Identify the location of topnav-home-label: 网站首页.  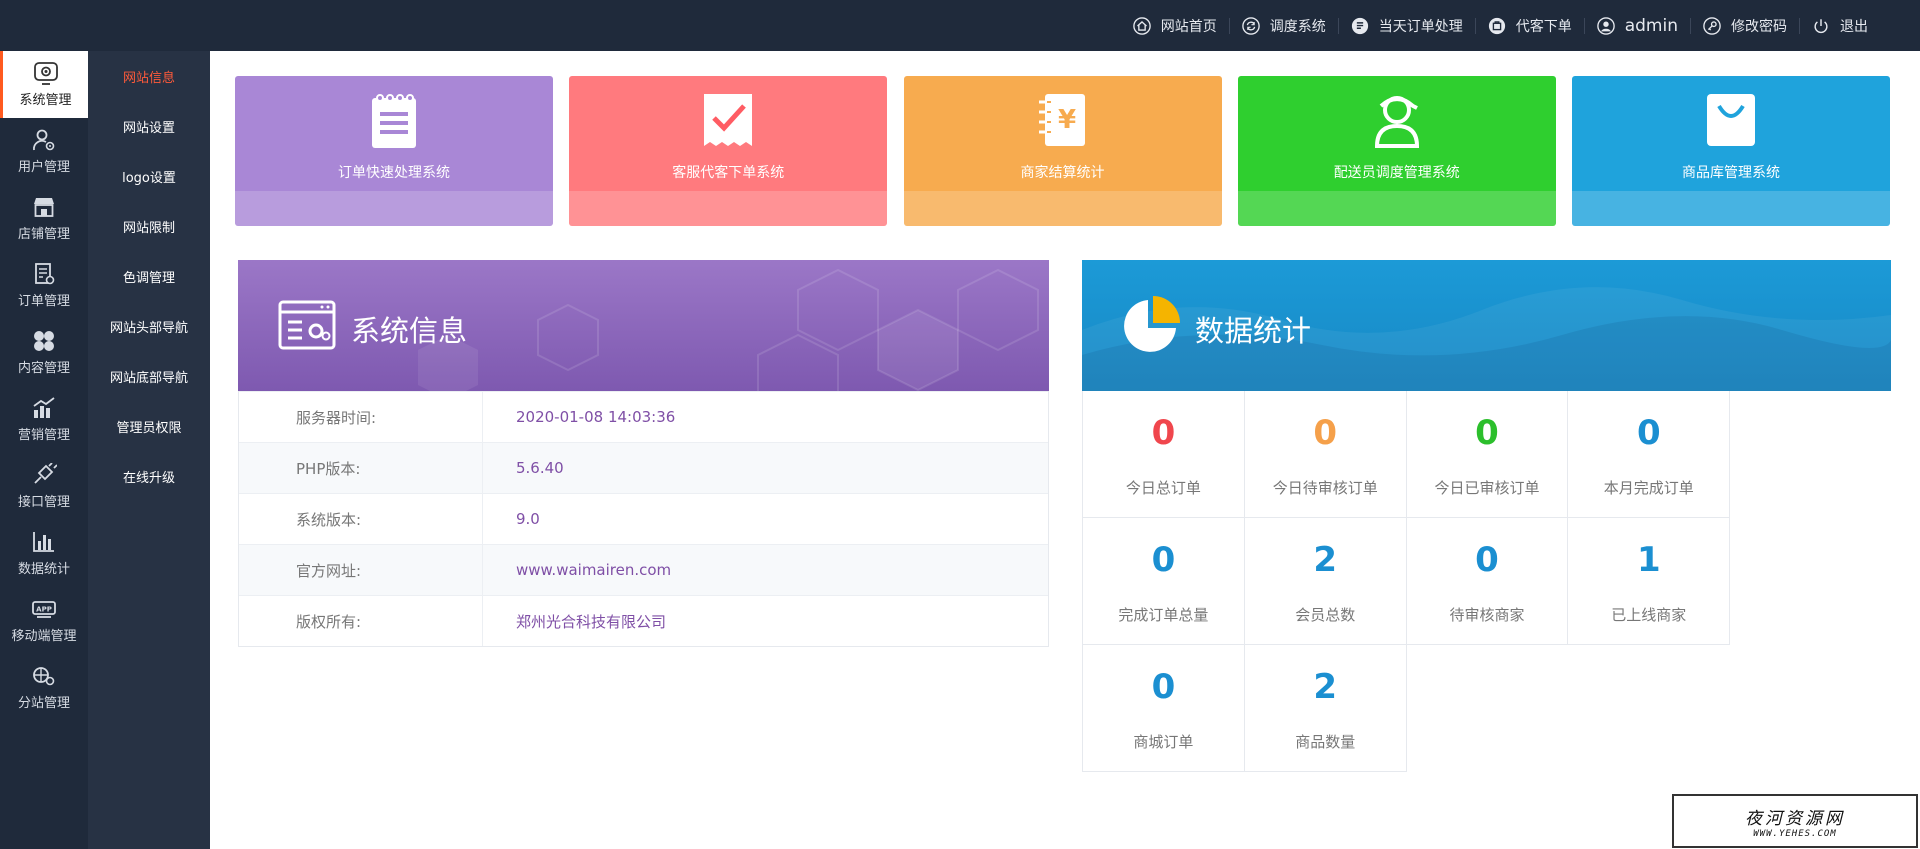
(1188, 26).